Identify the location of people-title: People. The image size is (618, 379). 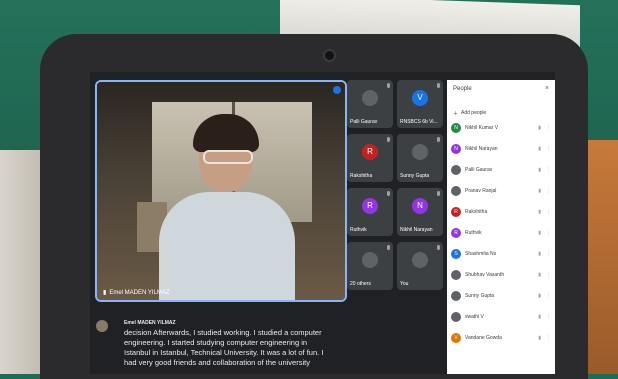
(462, 89).